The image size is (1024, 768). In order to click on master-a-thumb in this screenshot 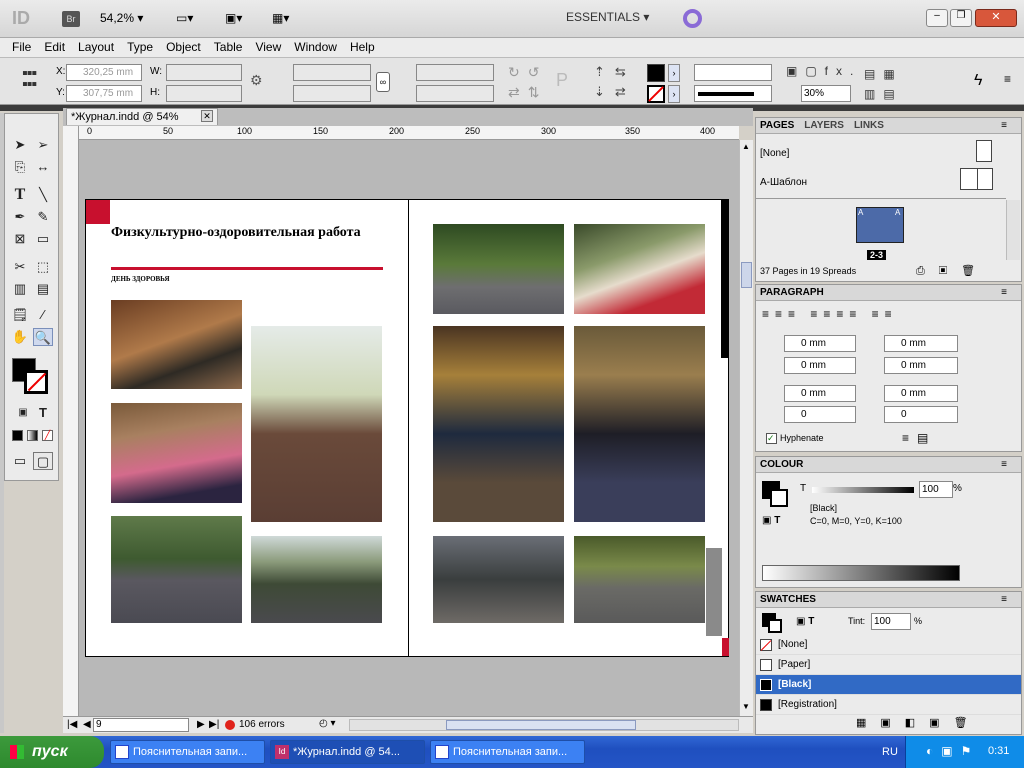, I will do `click(976, 179)`.